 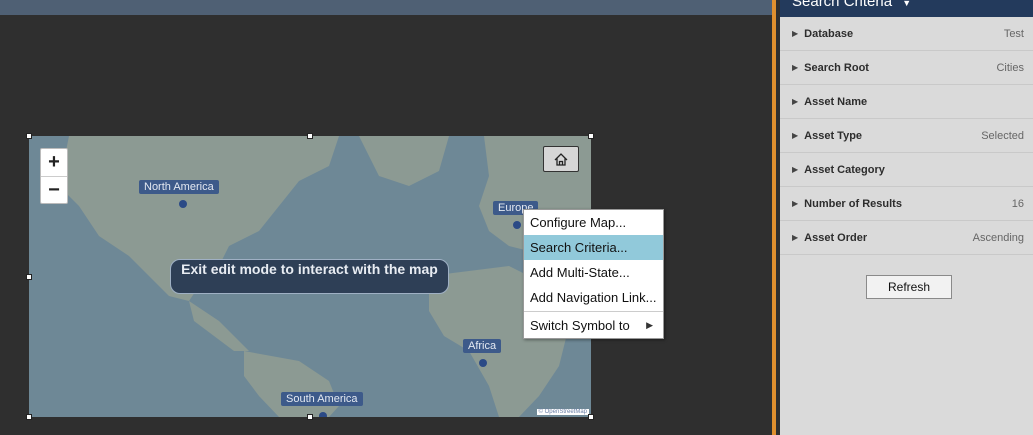 What do you see at coordinates (906, 136) in the screenshot?
I see `criteria-row-asset-type: ▶ Asset Type Selected` at bounding box center [906, 136].